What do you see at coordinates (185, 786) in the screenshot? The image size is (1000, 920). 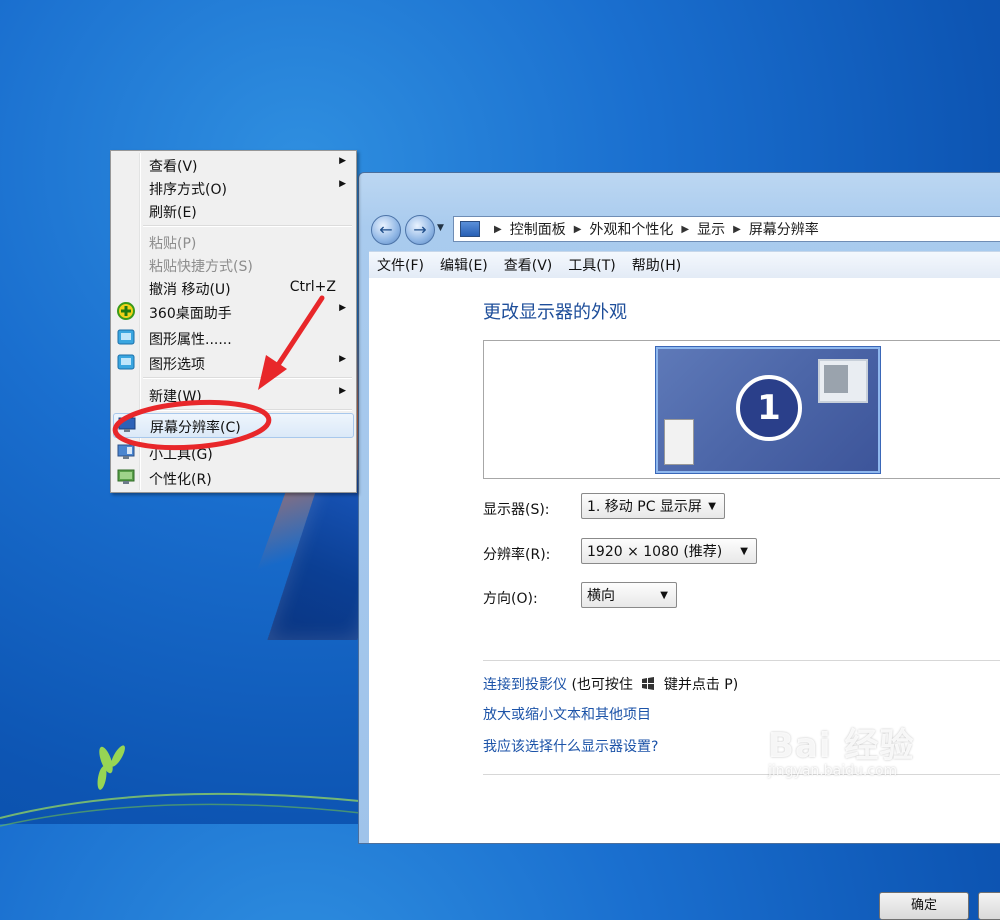 I see `bamboo-wallpaper-decoration` at bounding box center [185, 786].